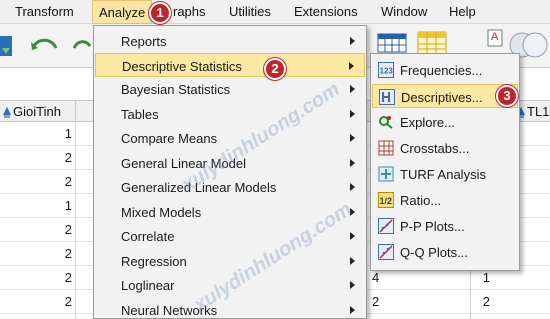  I want to click on menu-item-label: Compare Means, so click(169, 138).